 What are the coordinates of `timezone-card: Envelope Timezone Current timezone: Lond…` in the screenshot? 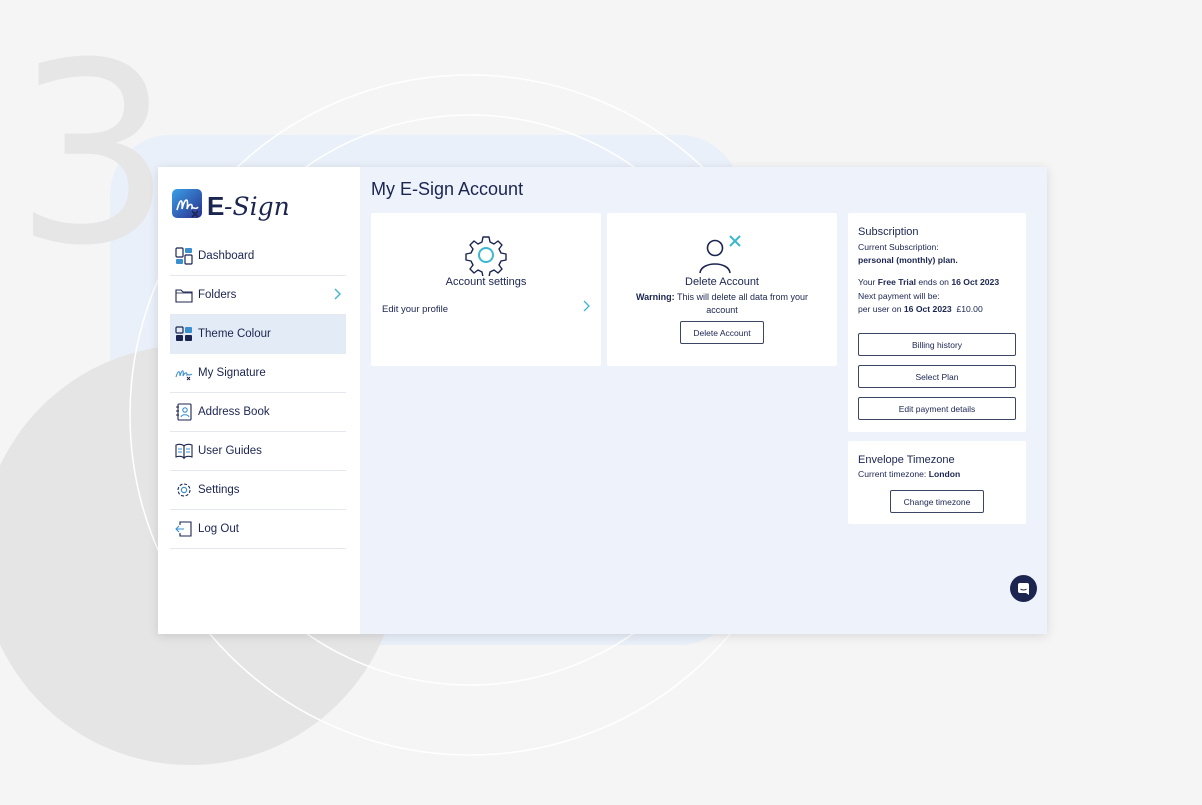 It's located at (937, 482).